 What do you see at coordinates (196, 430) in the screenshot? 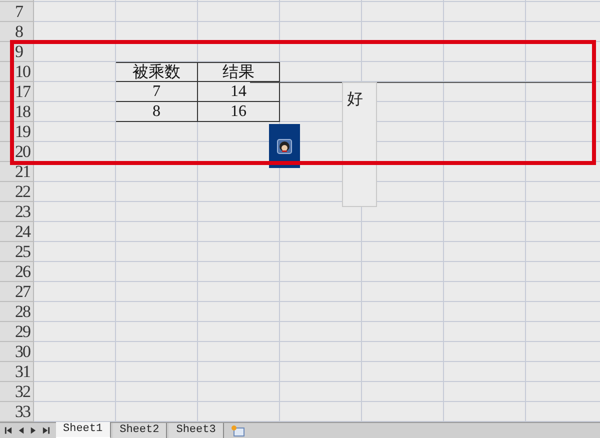
I see `sheet-tab: Sheet3` at bounding box center [196, 430].